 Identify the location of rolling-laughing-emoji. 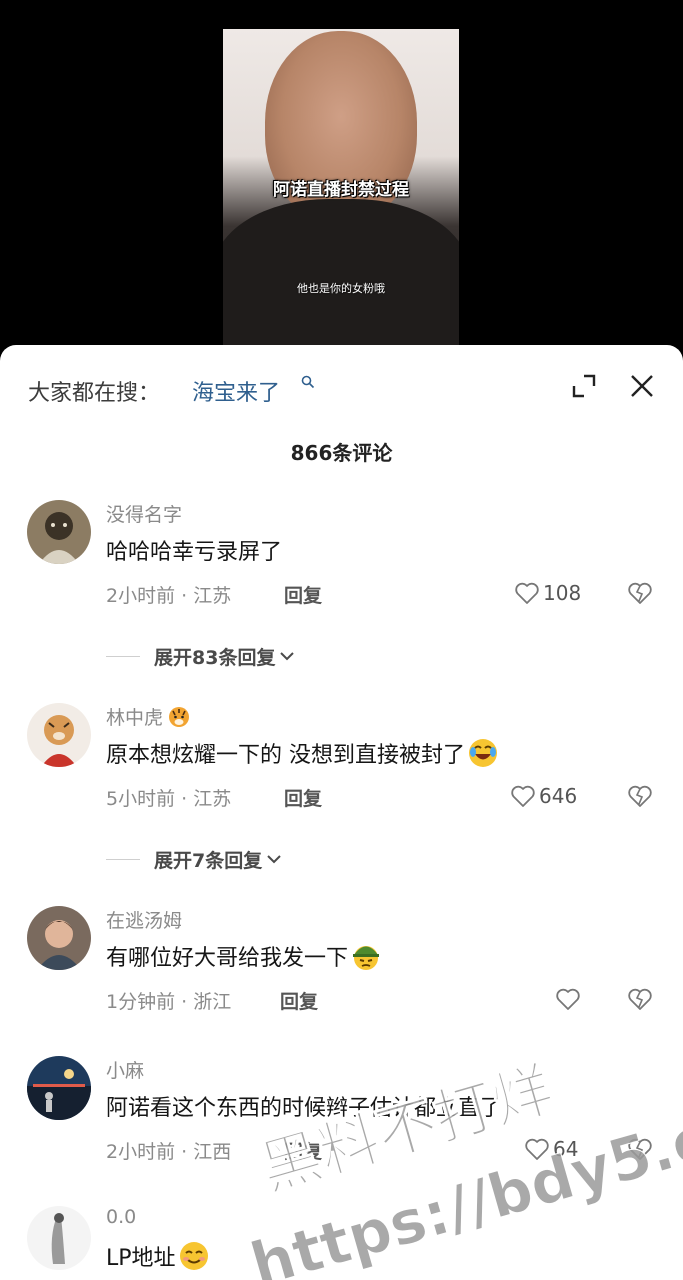
(483, 753).